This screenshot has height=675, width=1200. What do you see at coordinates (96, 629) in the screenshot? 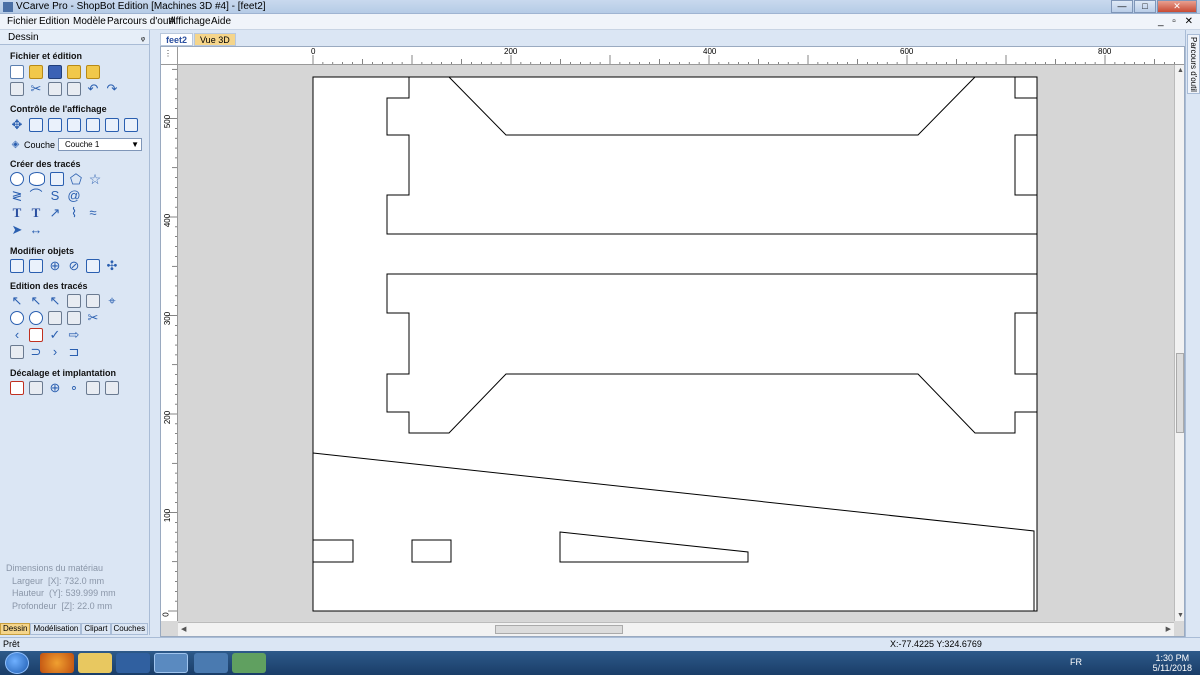
I see `tab-clipart: Clipart` at bounding box center [96, 629].